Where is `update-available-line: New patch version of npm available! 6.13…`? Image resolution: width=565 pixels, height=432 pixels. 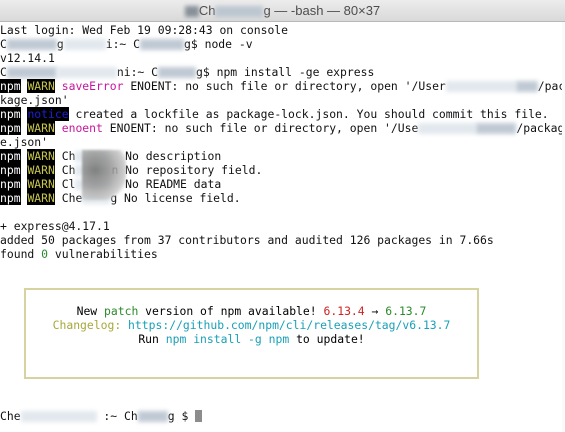 update-available-line: New patch version of npm available! 6.13… is located at coordinates (251, 311).